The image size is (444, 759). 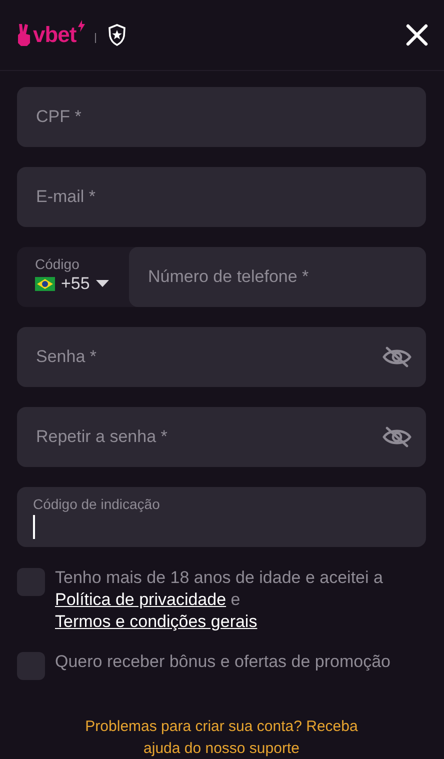 I want to click on terms-link: Política de privacidade, so click(x=140, y=599).